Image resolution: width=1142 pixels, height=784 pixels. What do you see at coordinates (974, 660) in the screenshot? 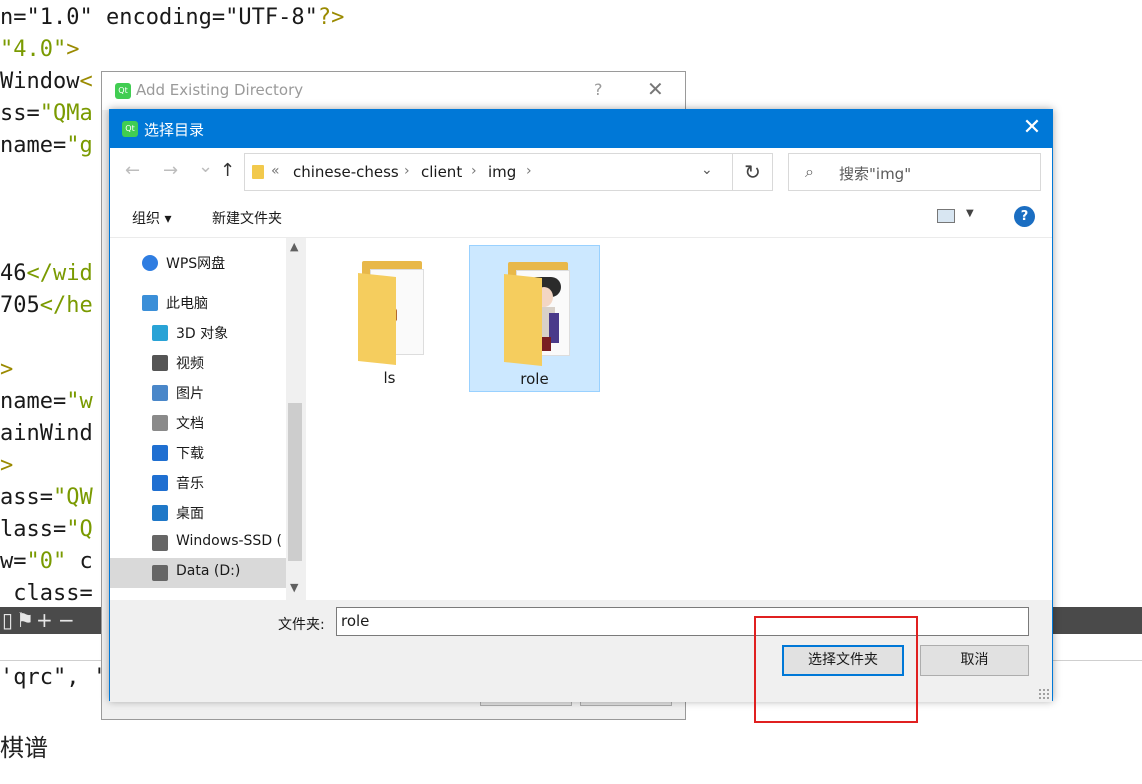
I see `cancel-button: 取消` at bounding box center [974, 660].